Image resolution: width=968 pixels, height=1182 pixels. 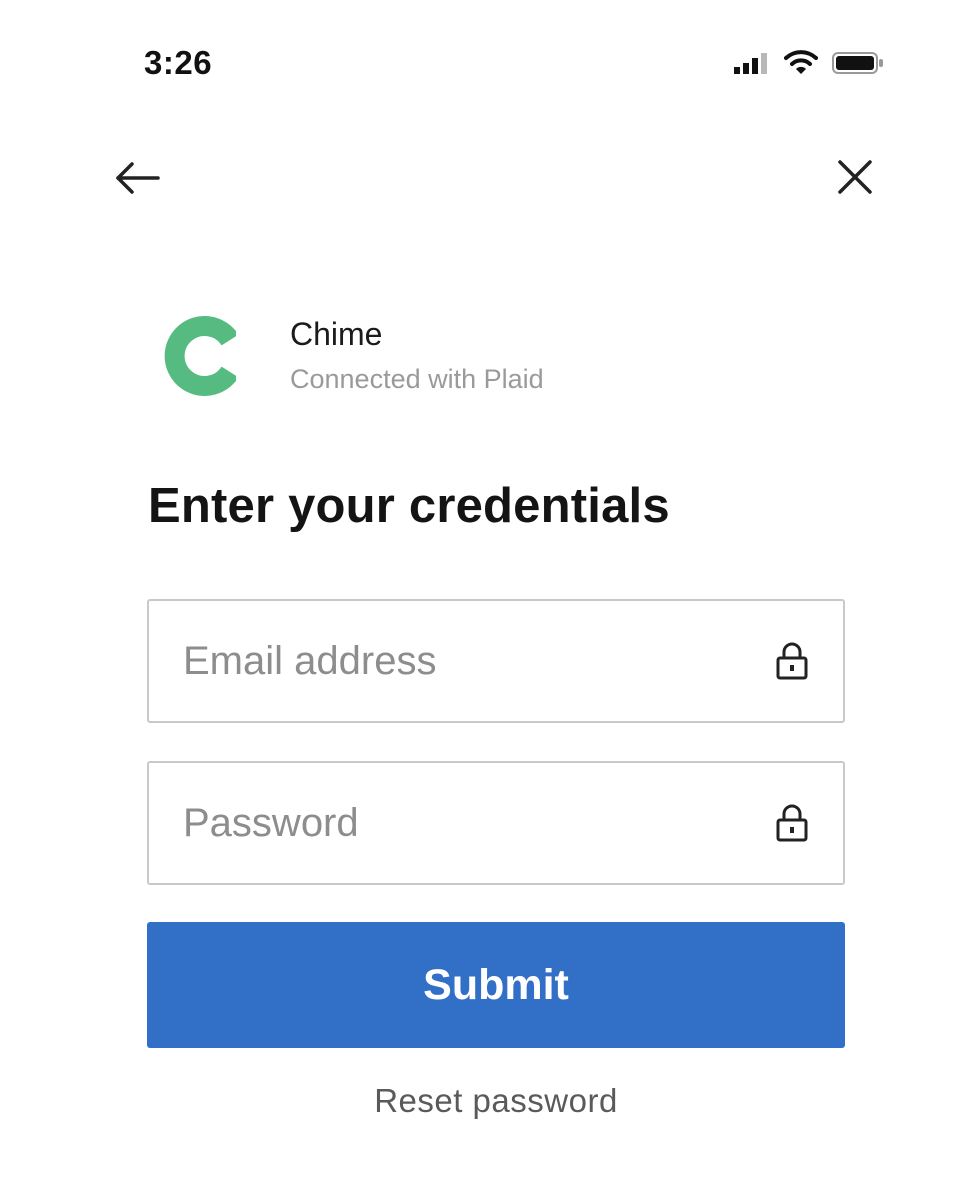 What do you see at coordinates (417, 379) in the screenshot?
I see `bank-subtitle: Connected with Plaid` at bounding box center [417, 379].